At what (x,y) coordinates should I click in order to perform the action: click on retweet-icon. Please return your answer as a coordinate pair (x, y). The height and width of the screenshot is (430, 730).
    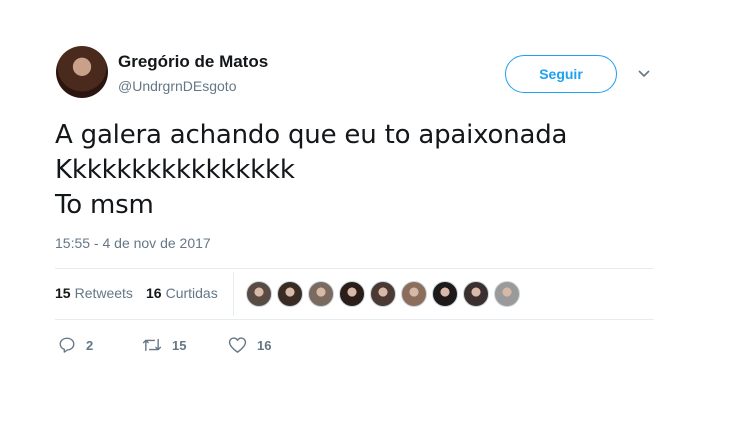
    Looking at the image, I should click on (152, 345).